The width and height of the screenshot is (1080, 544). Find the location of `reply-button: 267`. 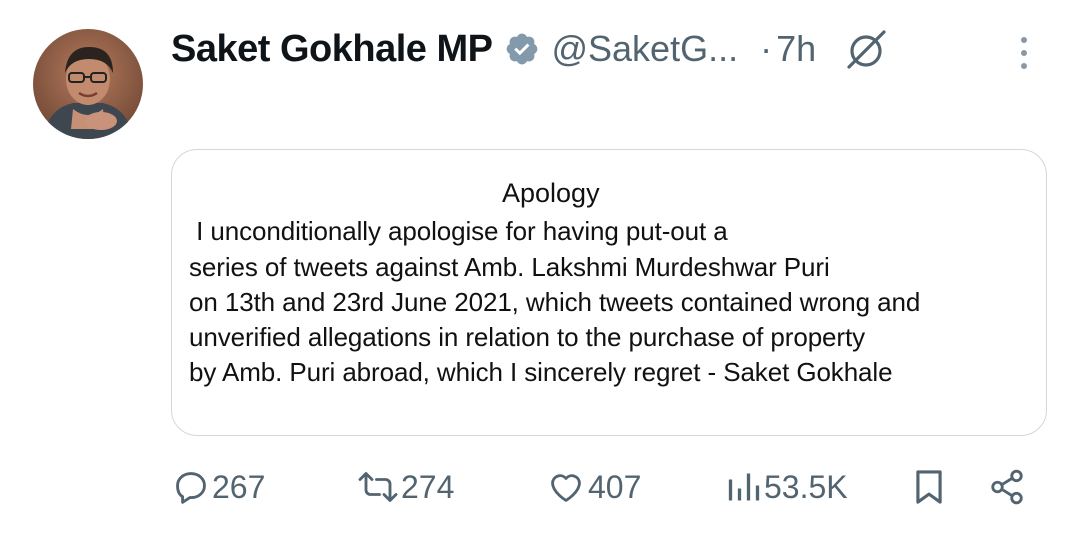

reply-button: 267 is located at coordinates (218, 487).